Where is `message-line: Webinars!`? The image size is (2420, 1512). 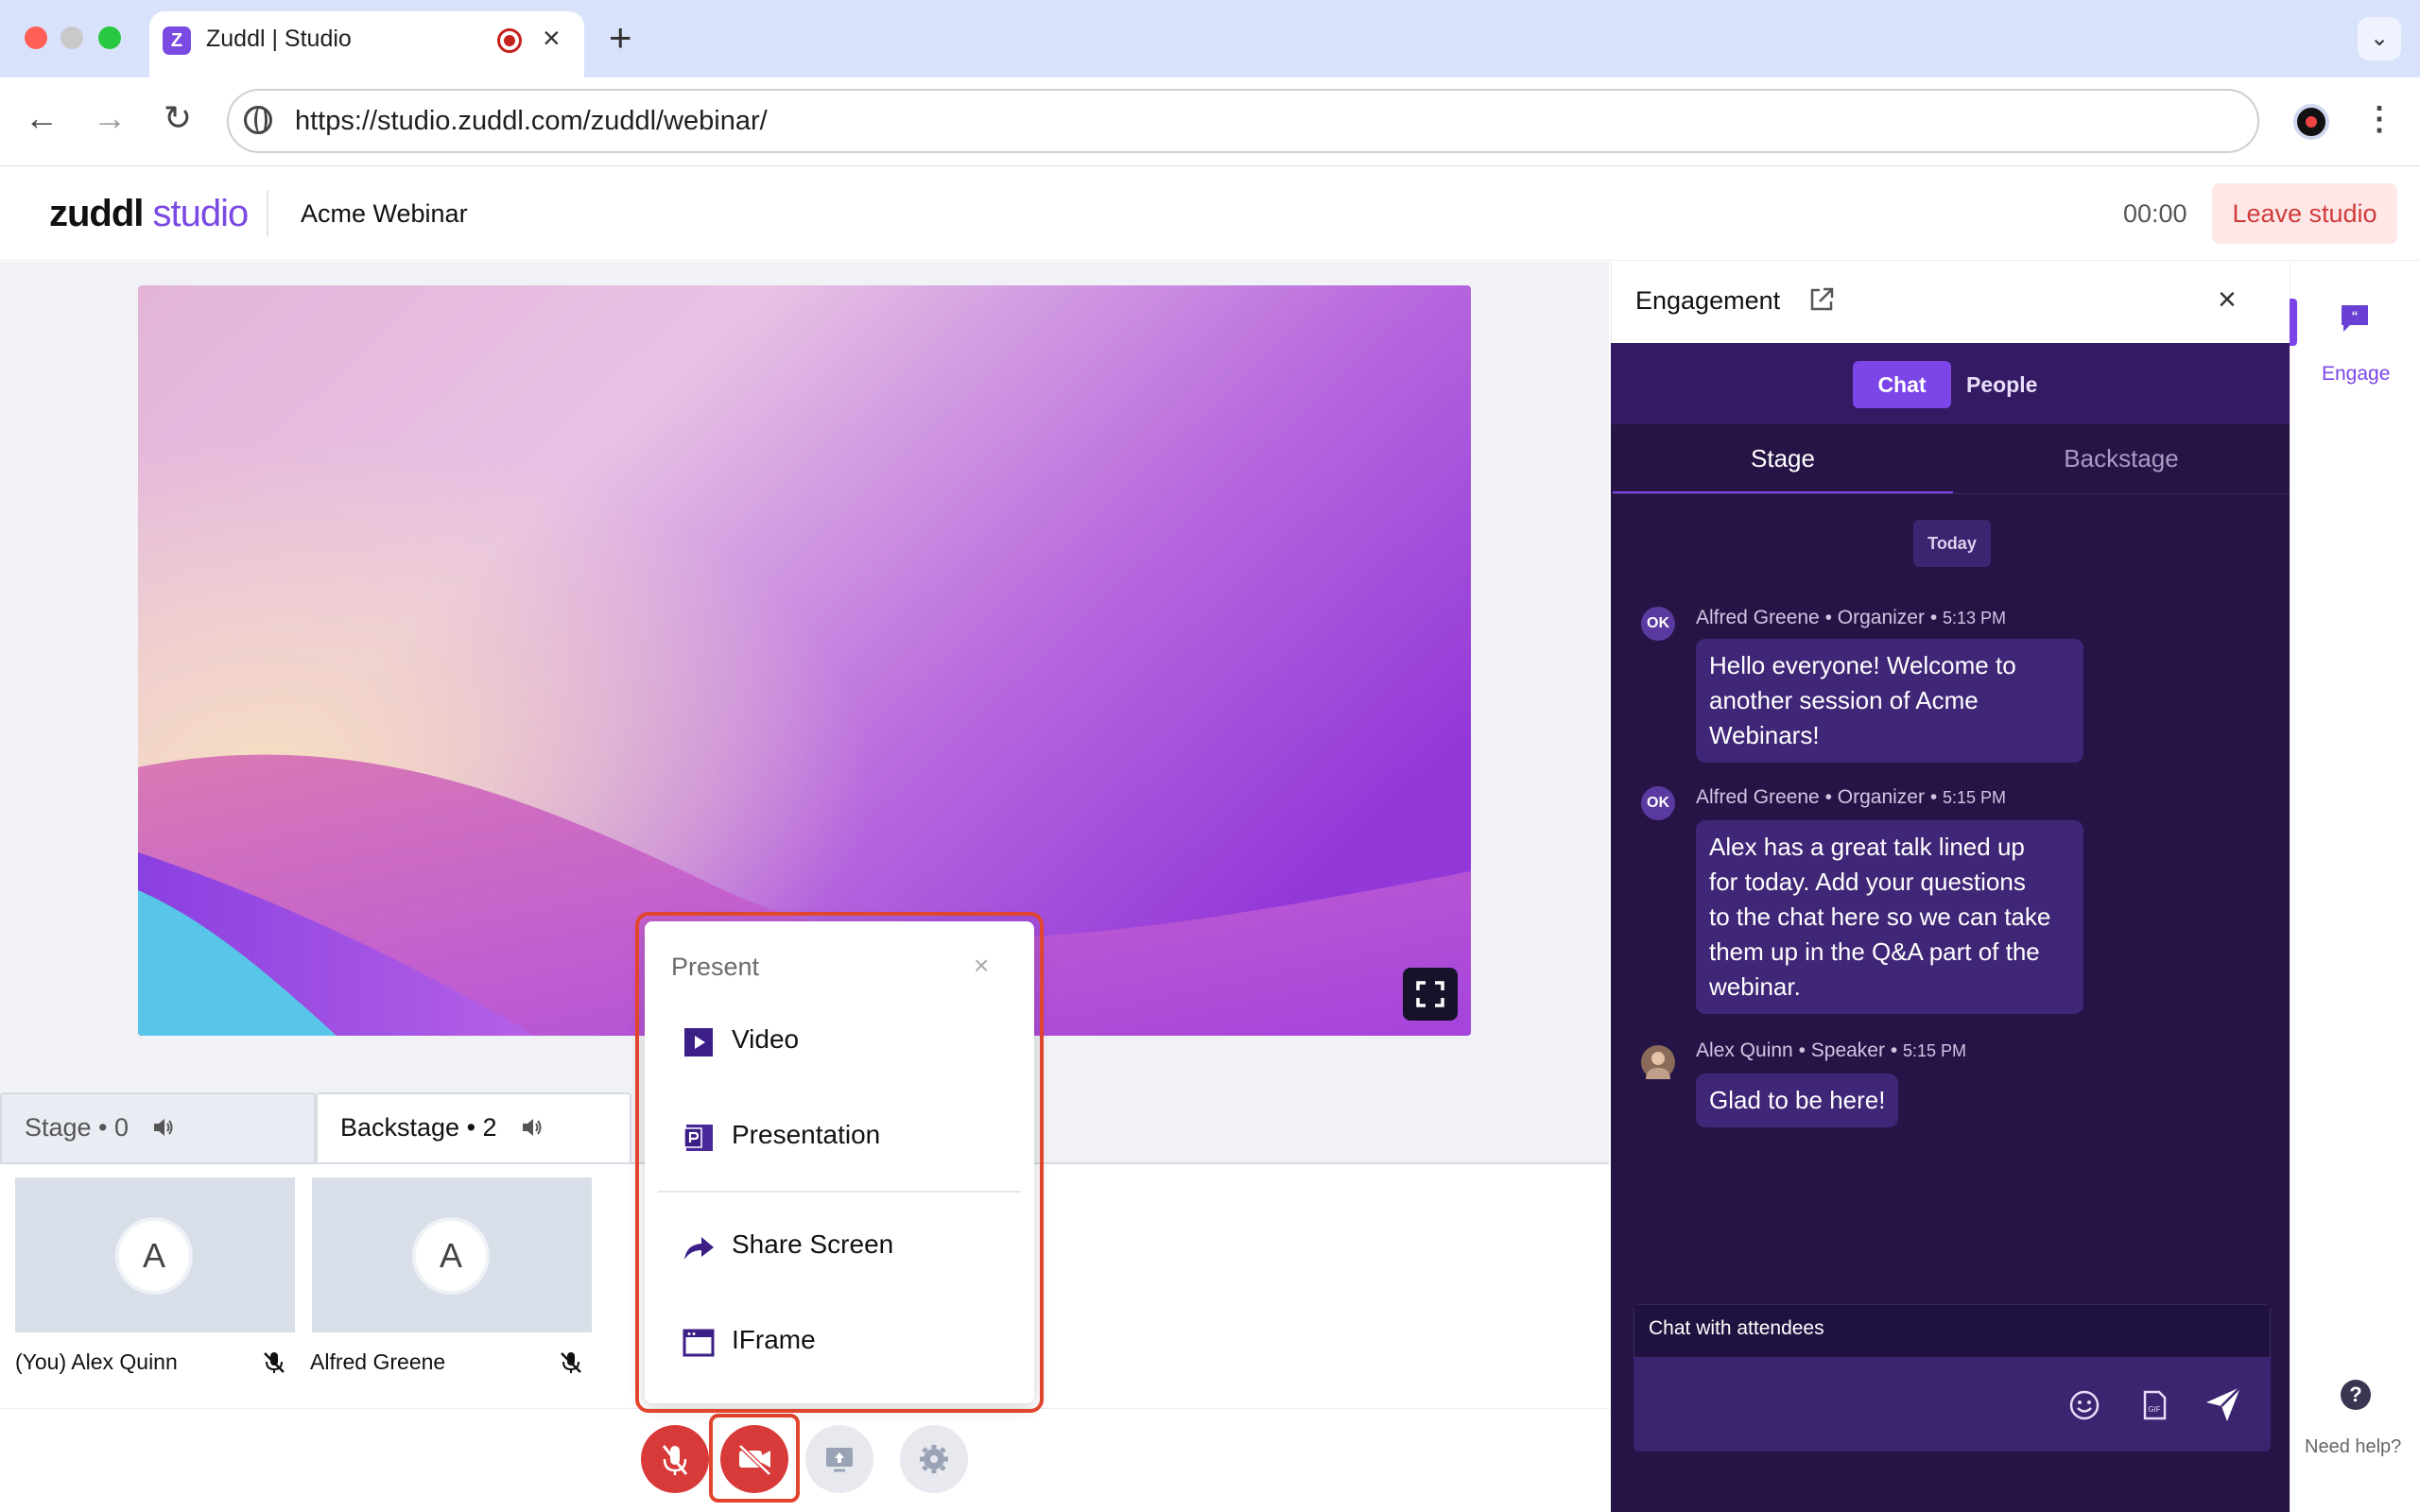 message-line: Webinars! is located at coordinates (1765, 735).